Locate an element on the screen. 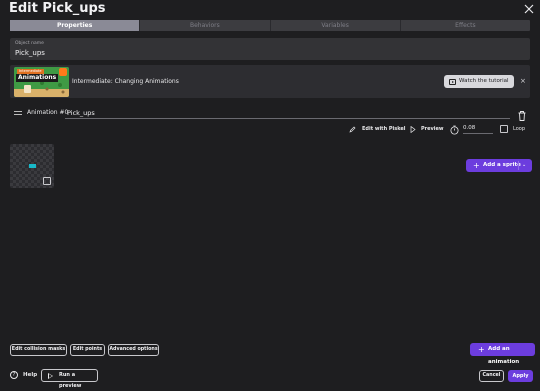 This screenshot has height=391, width=540. window-title: Edit Pick_ups is located at coordinates (57, 8).